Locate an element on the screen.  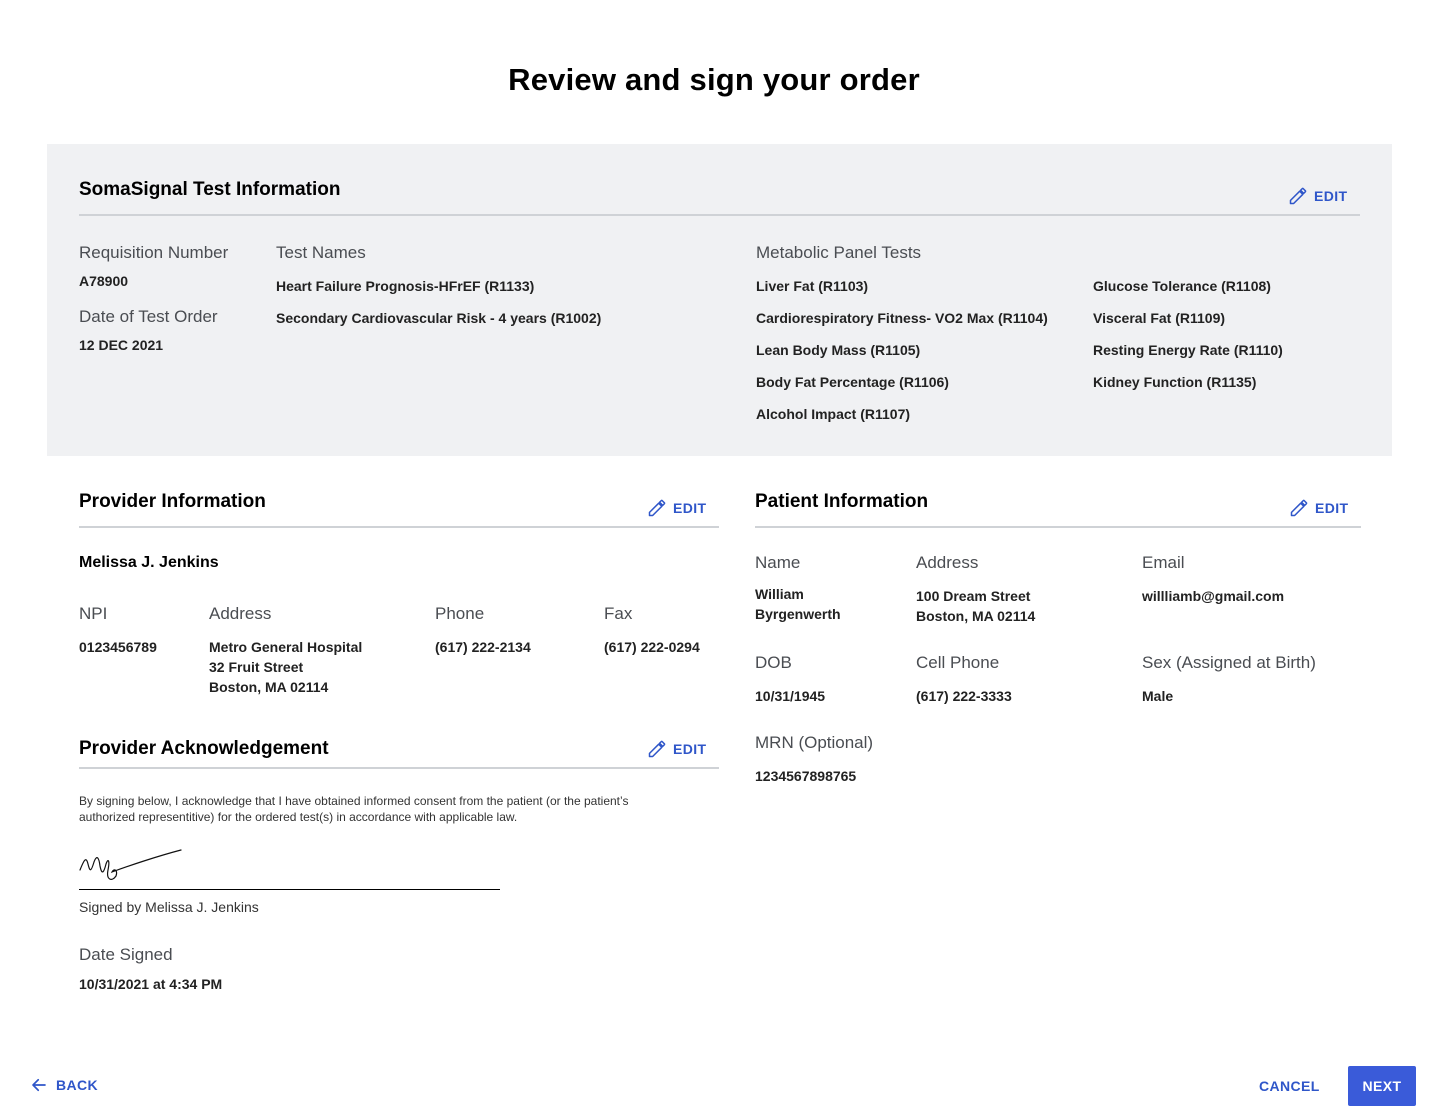
date-signed-label: Date Signed is located at coordinates (126, 954).